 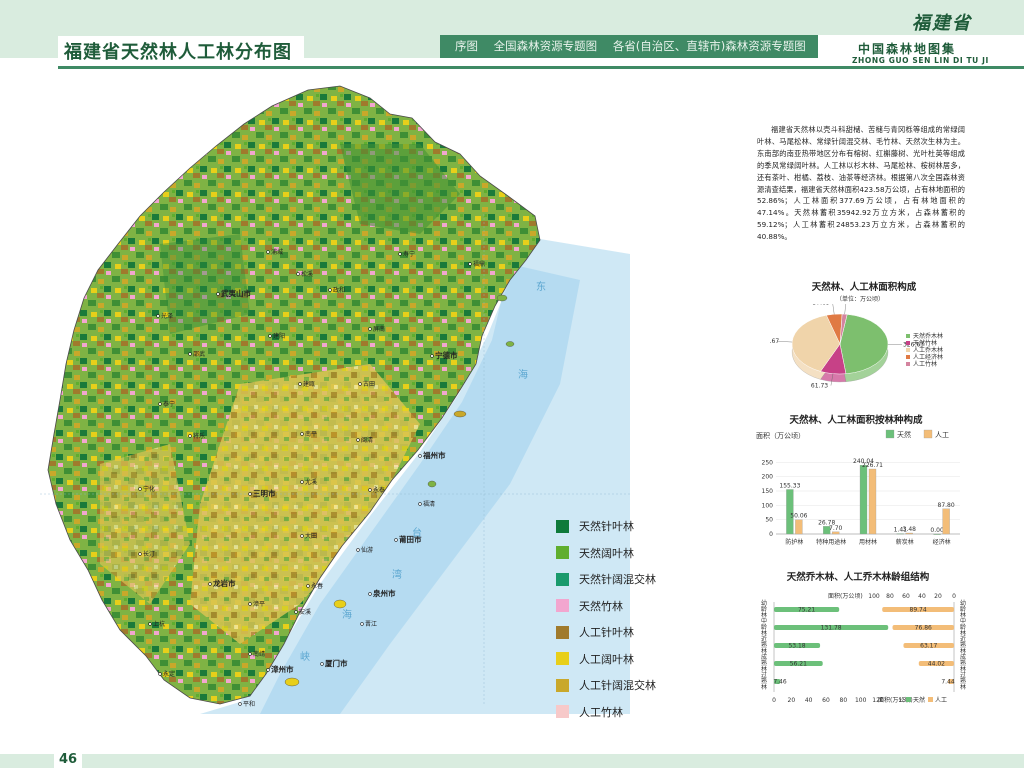 What do you see at coordinates (942, 23) in the screenshot?
I see `province-tag: 福建省` at bounding box center [942, 23].